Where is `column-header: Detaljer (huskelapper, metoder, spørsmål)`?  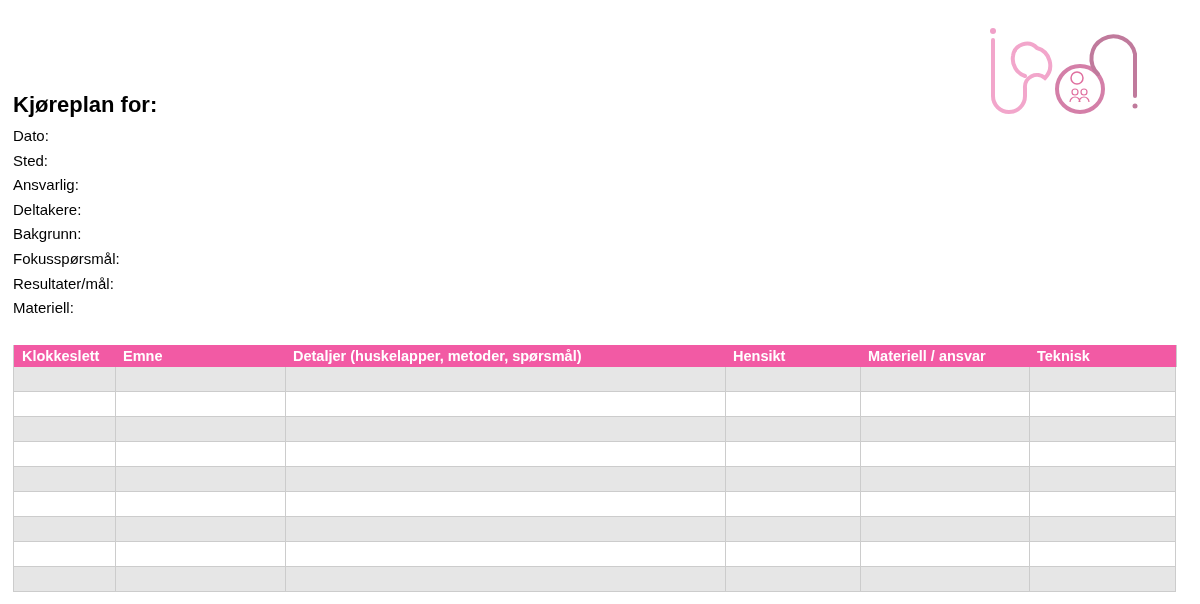 column-header: Detaljer (huskelapper, metoder, spørsmål) is located at coordinates (504, 355).